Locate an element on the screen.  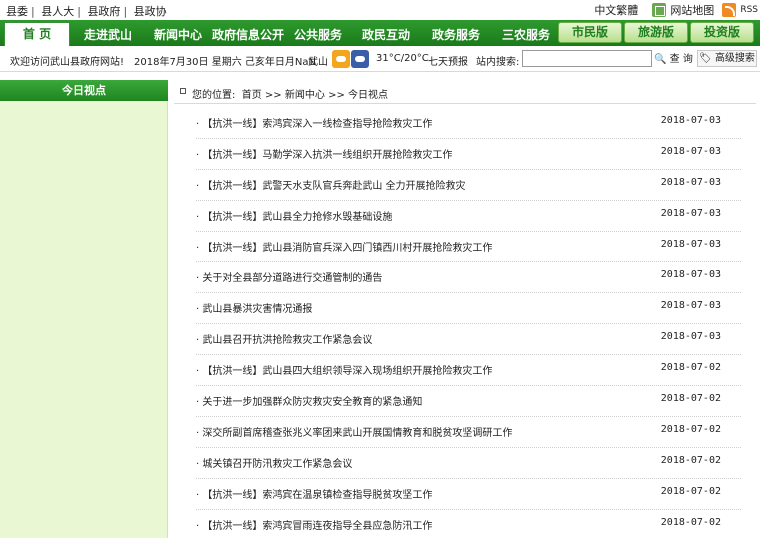
breadcrumb-icon is located at coordinates (183, 91).